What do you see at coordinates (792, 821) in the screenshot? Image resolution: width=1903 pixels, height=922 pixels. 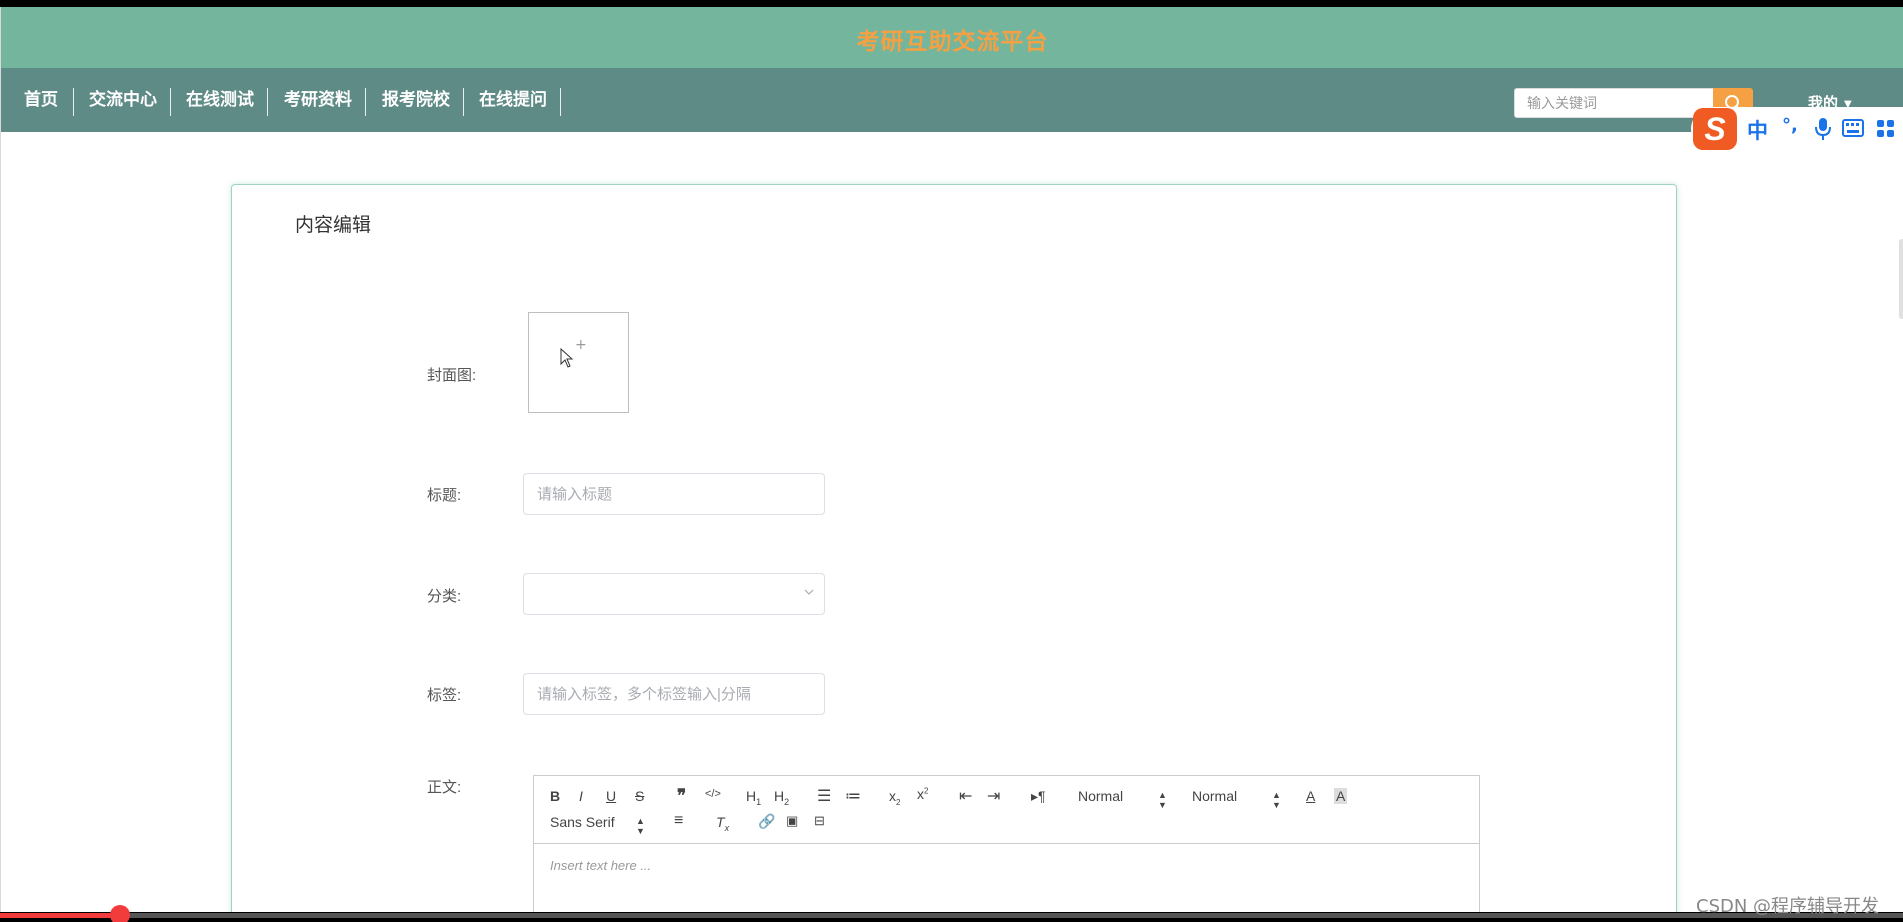 I see `image-icon: ▣` at bounding box center [792, 821].